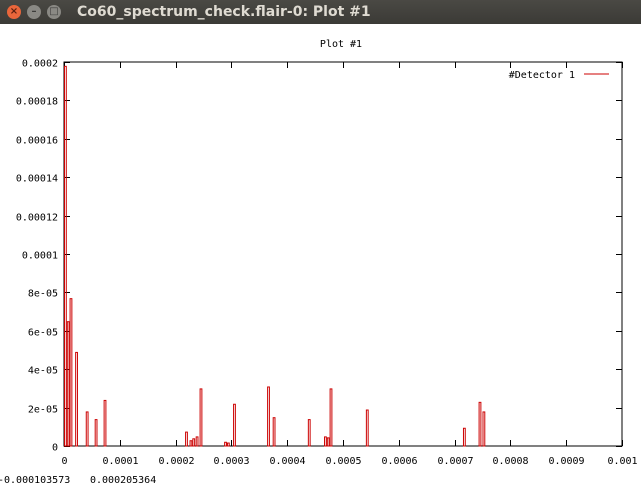  I want to click on y-tick-label: 2e-05, so click(43, 410).